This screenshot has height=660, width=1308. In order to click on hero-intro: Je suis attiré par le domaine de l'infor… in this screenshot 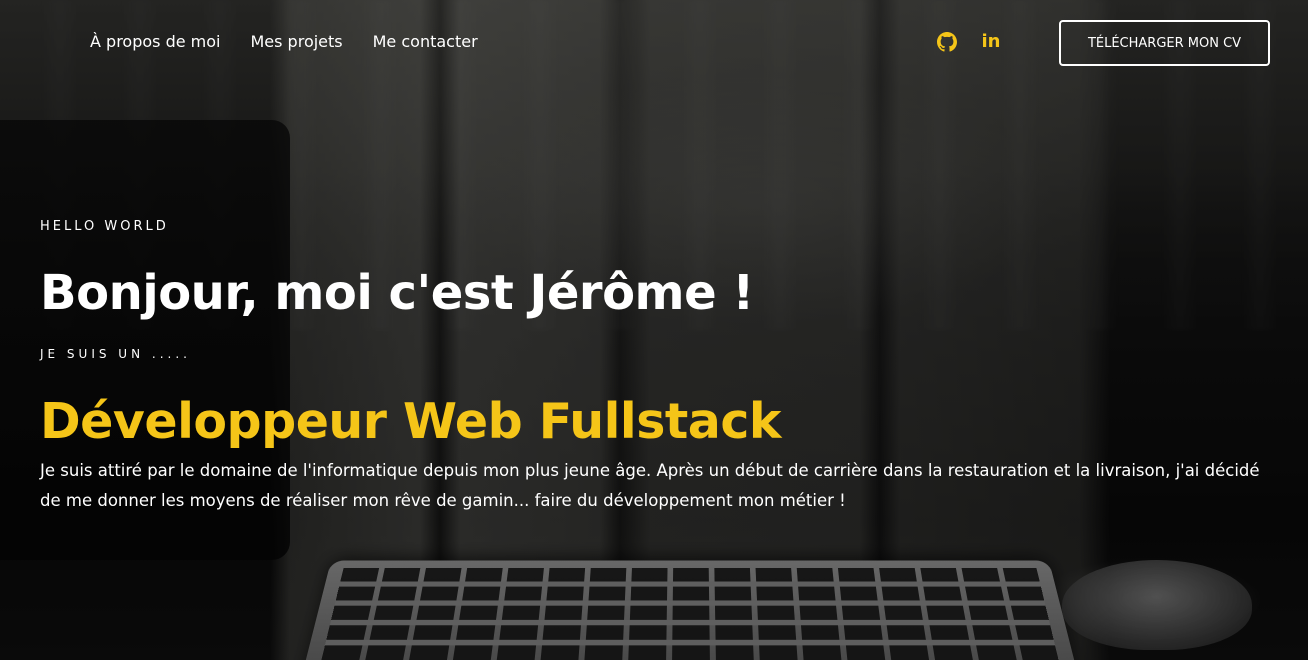, I will do `click(650, 485)`.